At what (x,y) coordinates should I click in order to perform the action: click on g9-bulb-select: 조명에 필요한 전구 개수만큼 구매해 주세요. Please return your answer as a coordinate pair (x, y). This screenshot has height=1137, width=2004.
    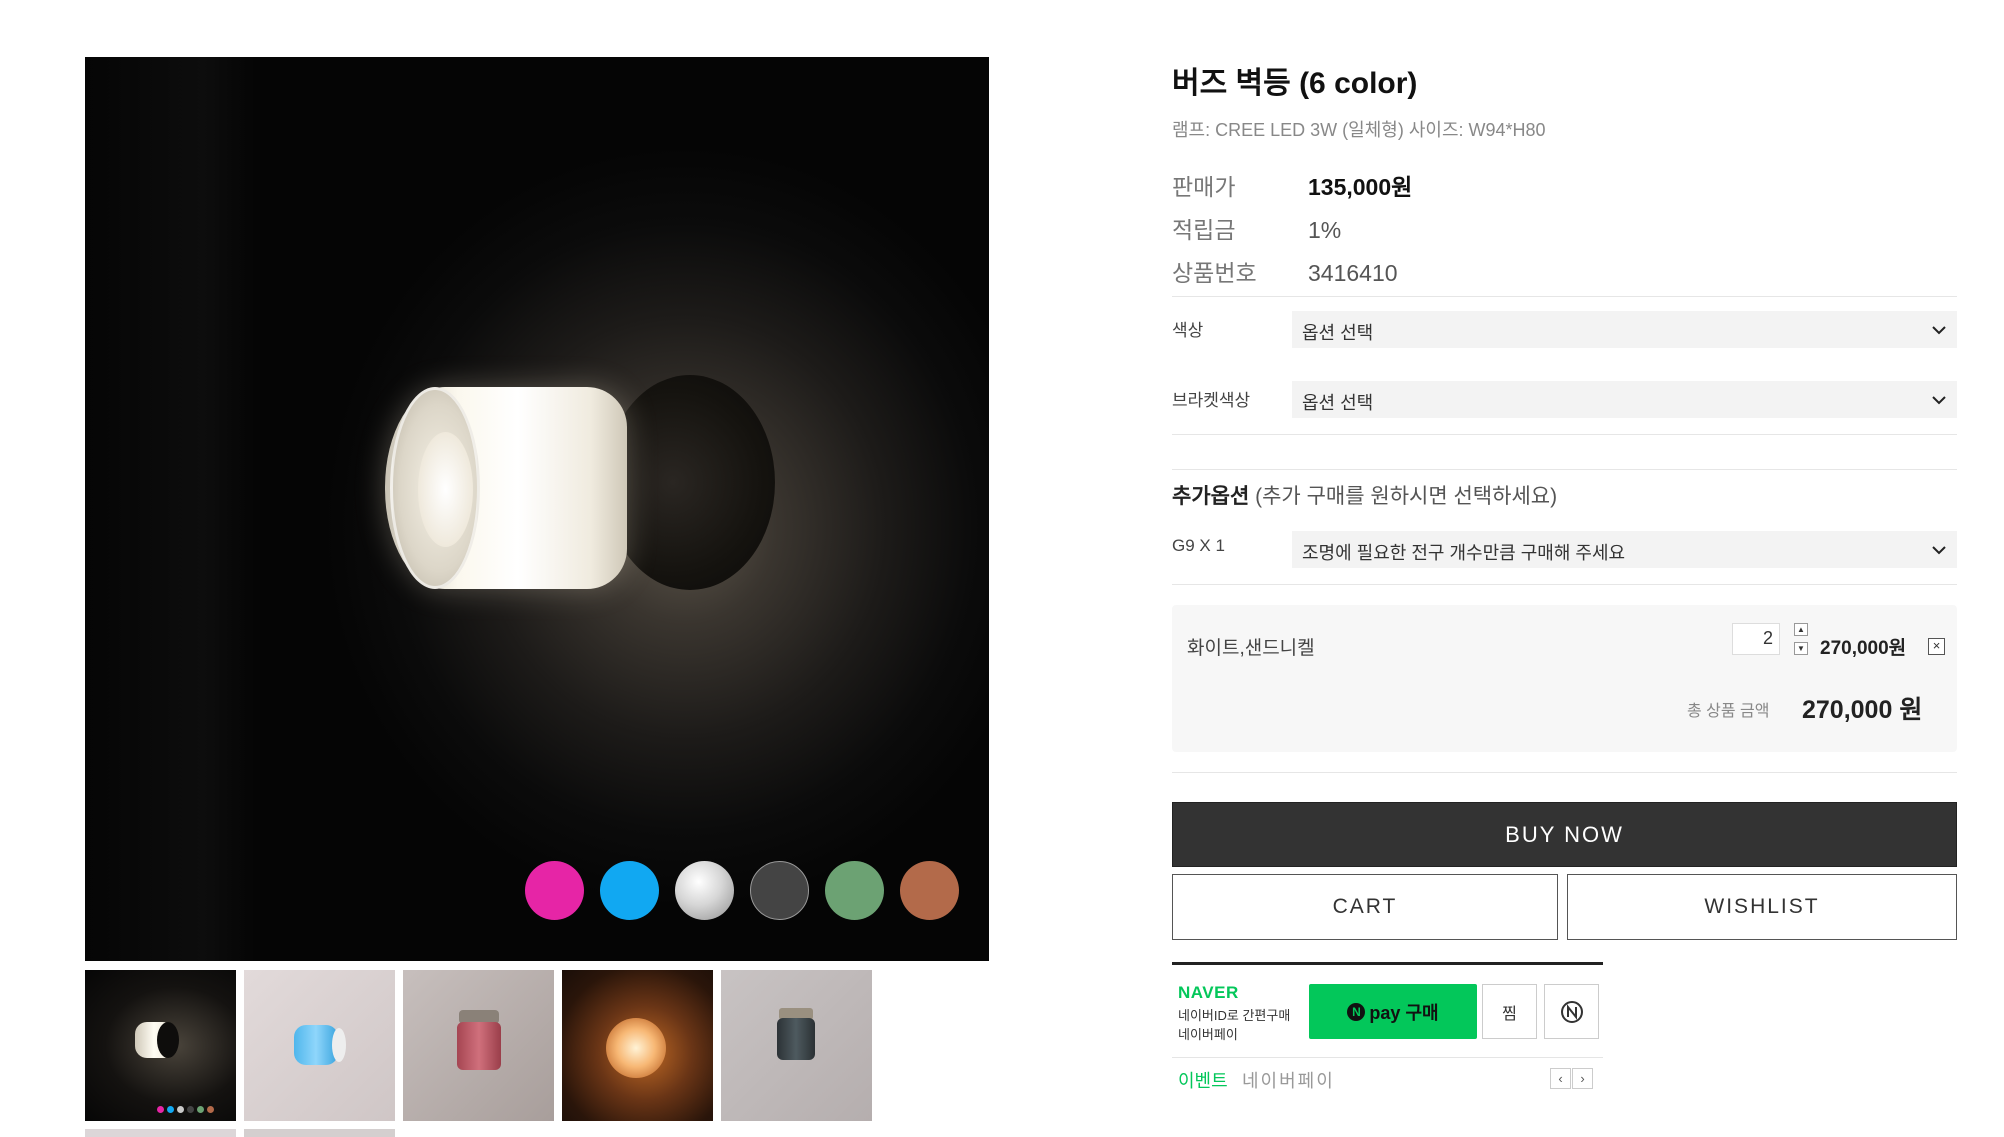
    Looking at the image, I should click on (1624, 549).